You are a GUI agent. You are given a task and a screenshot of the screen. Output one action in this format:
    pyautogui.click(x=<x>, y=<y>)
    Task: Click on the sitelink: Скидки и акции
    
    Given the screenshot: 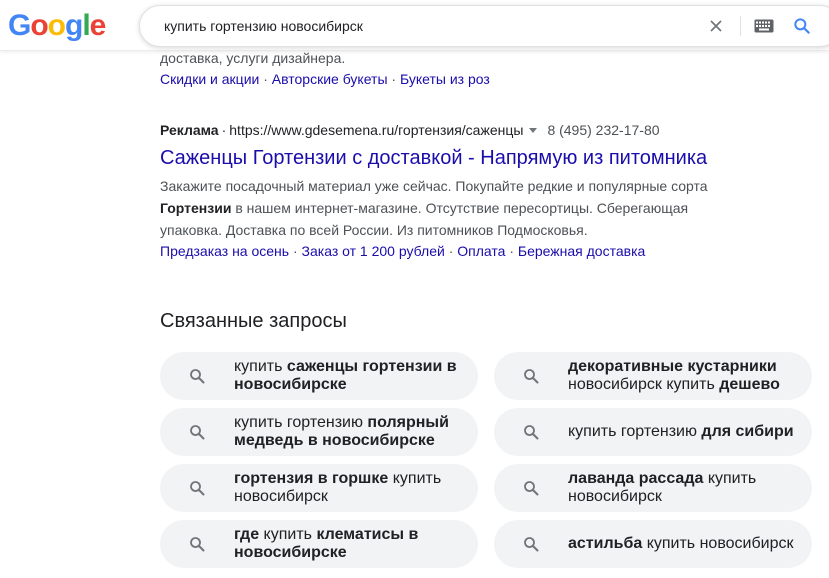 What is the action you would take?
    pyautogui.click(x=209, y=79)
    